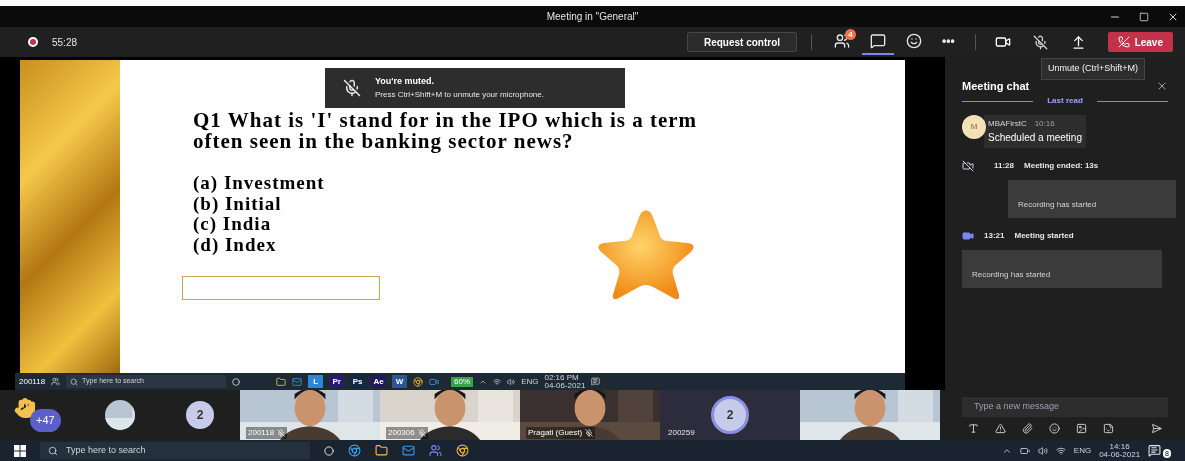 This screenshot has width=1185, height=461. I want to click on message-time: 10:16, so click(1044, 124).